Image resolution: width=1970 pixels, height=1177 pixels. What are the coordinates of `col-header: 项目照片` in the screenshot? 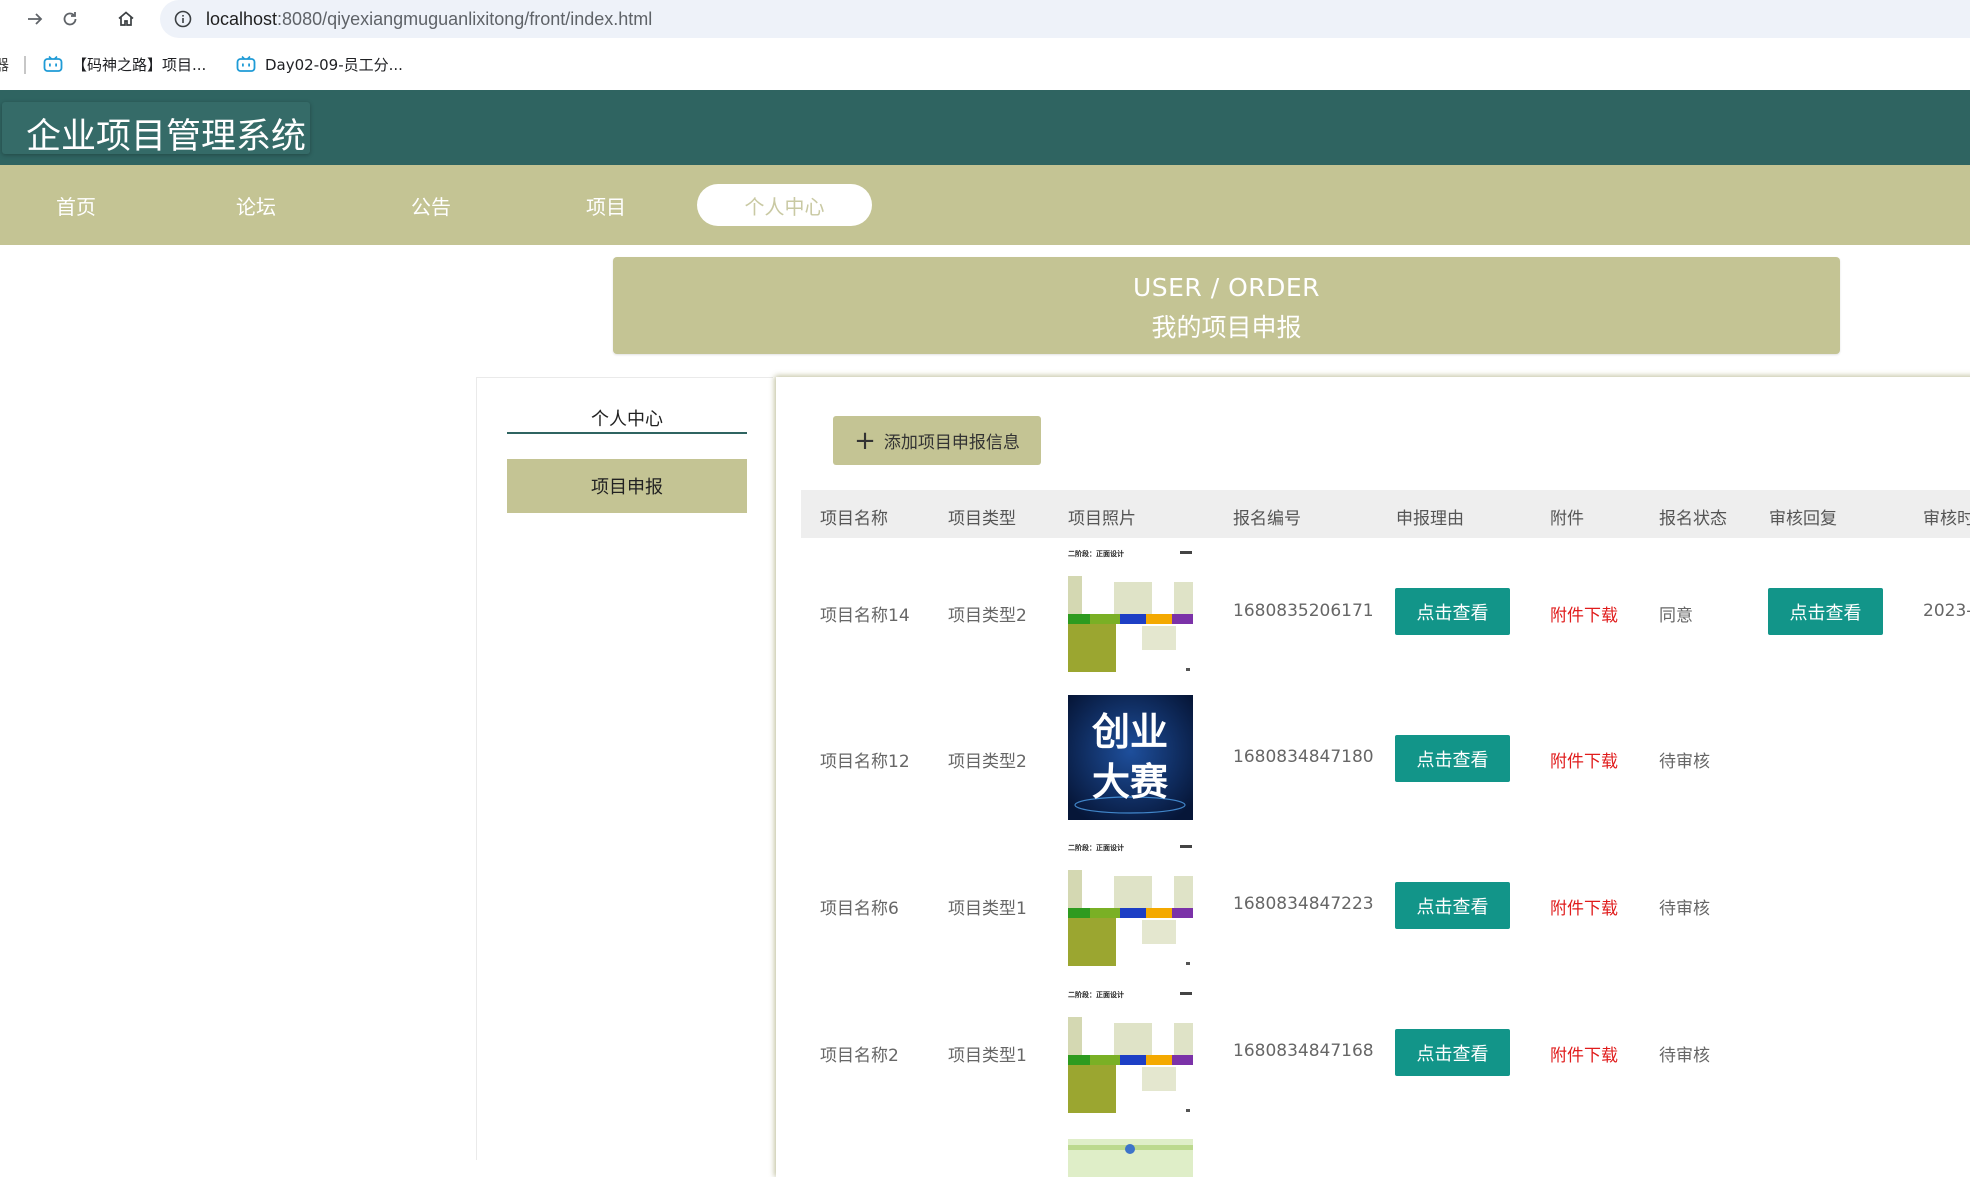 It's located at (1102, 519).